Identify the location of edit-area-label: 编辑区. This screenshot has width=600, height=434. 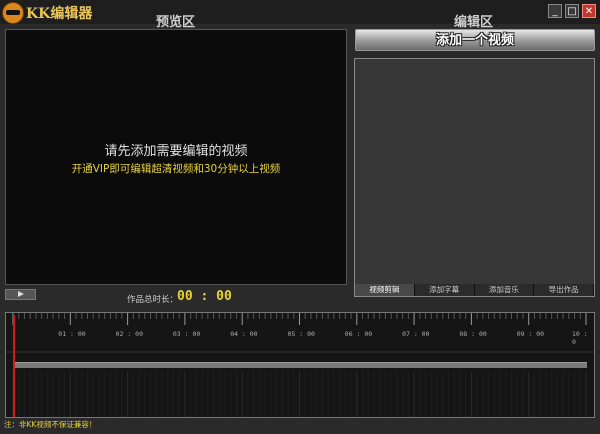
(474, 22).